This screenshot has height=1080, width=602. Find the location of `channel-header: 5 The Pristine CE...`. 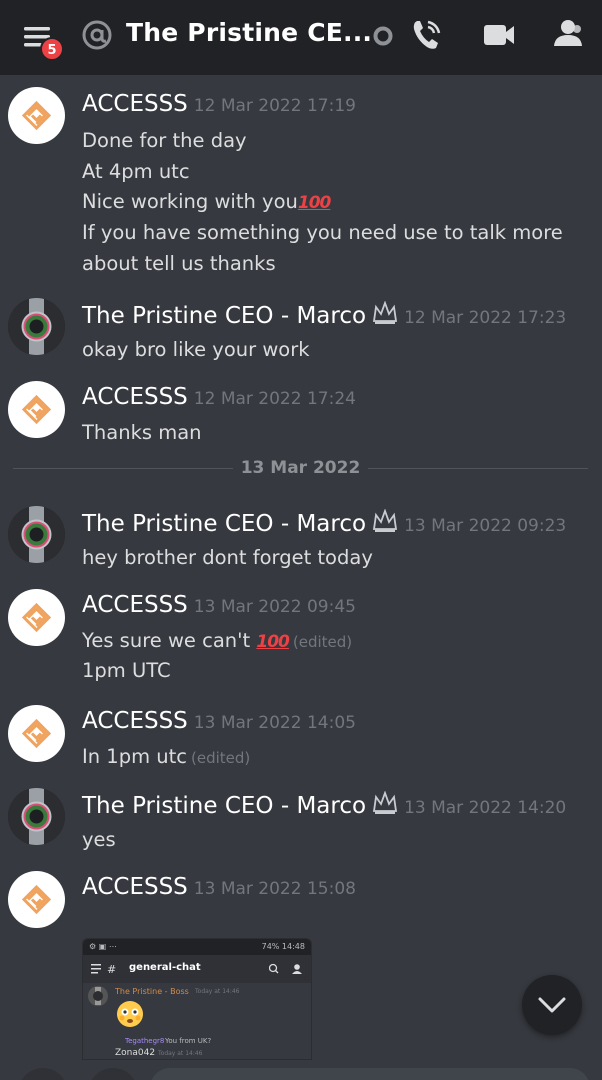

channel-header: 5 The Pristine CE... is located at coordinates (301, 37).